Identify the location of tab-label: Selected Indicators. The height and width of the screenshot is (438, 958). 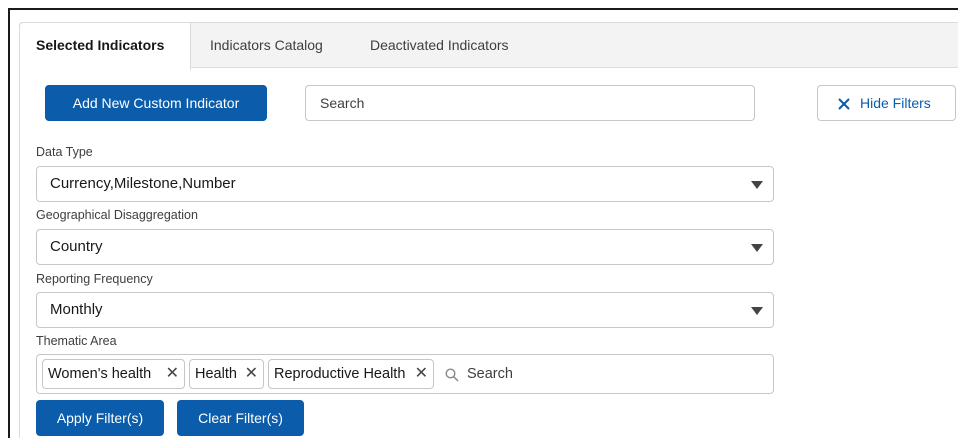
(100, 45).